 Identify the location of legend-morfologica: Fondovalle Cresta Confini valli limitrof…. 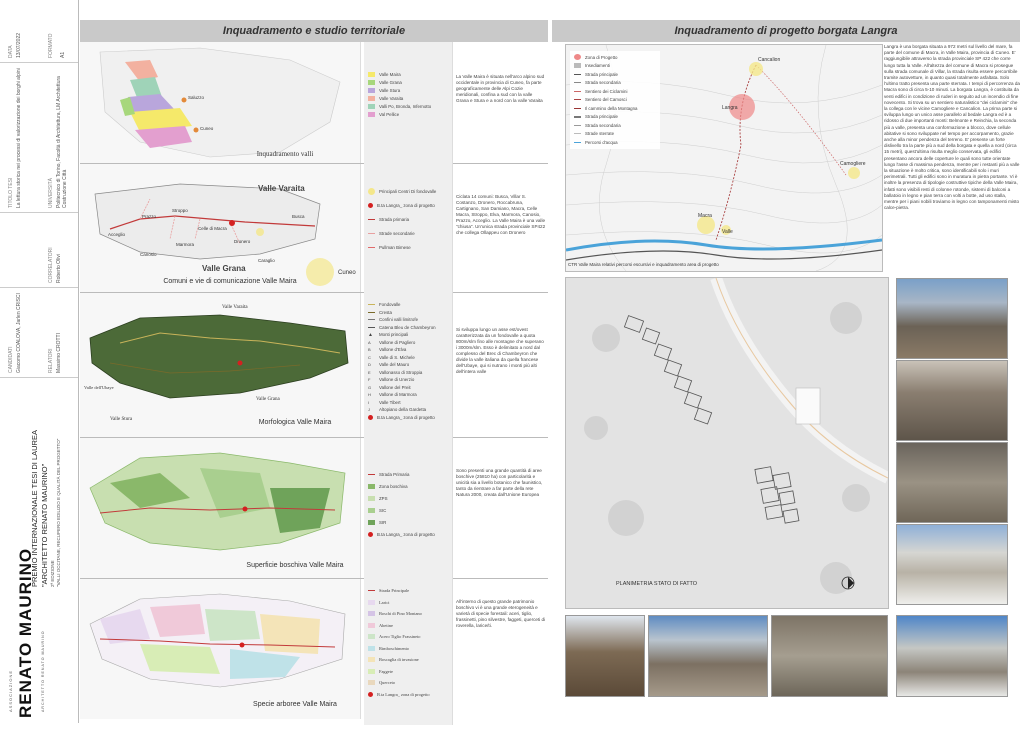
(408, 369).